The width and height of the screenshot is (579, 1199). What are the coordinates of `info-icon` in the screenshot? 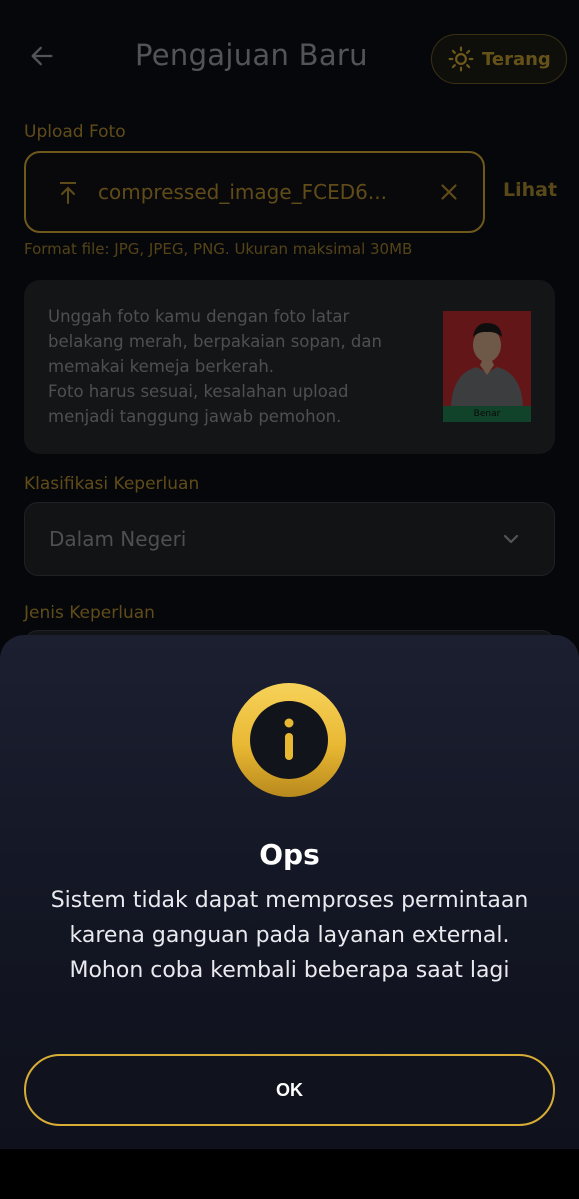 It's located at (289, 740).